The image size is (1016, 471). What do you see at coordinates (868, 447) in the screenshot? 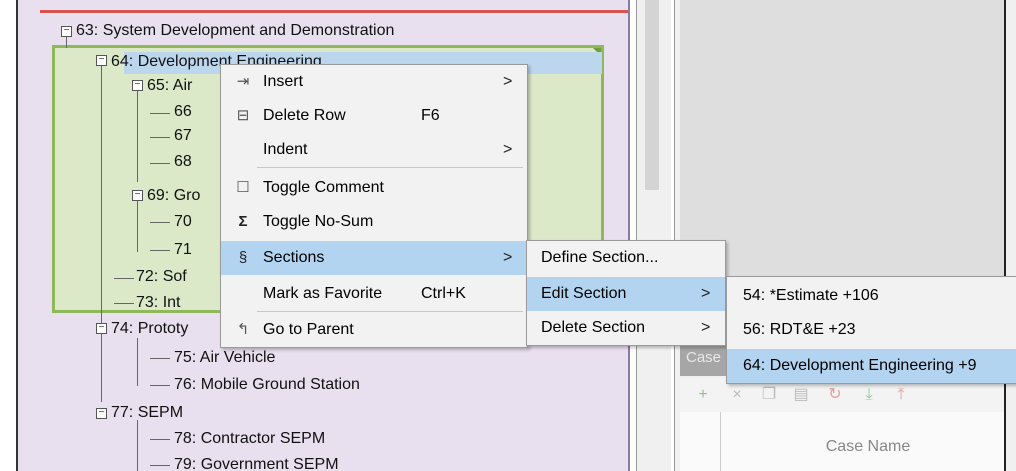
I see `case-name-column-header: Case Name` at bounding box center [868, 447].